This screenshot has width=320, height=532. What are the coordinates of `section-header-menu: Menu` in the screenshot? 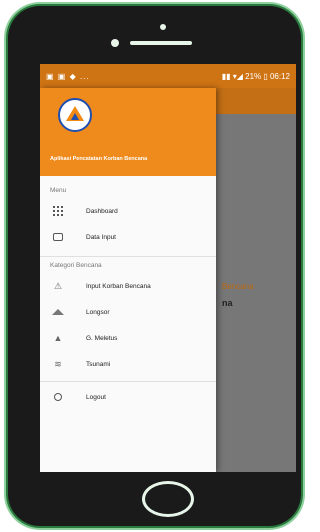 It's located at (58, 190).